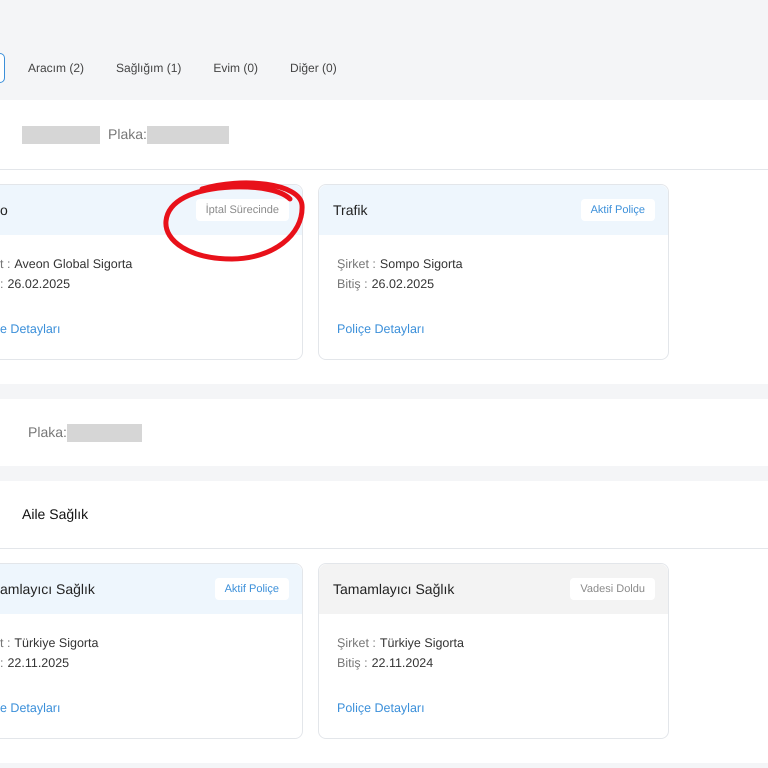 The height and width of the screenshot is (768, 768). What do you see at coordinates (313, 68) in the screenshot?
I see `filter-tab: Diğer (0)` at bounding box center [313, 68].